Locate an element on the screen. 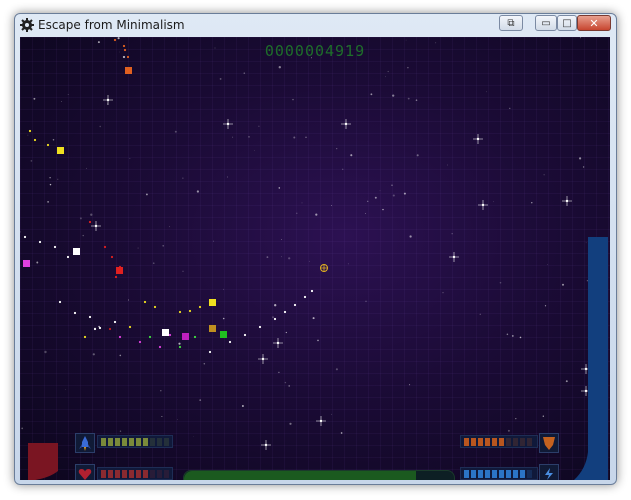 The width and height of the screenshot is (631, 500). left-gauge is located at coordinates (43, 461).